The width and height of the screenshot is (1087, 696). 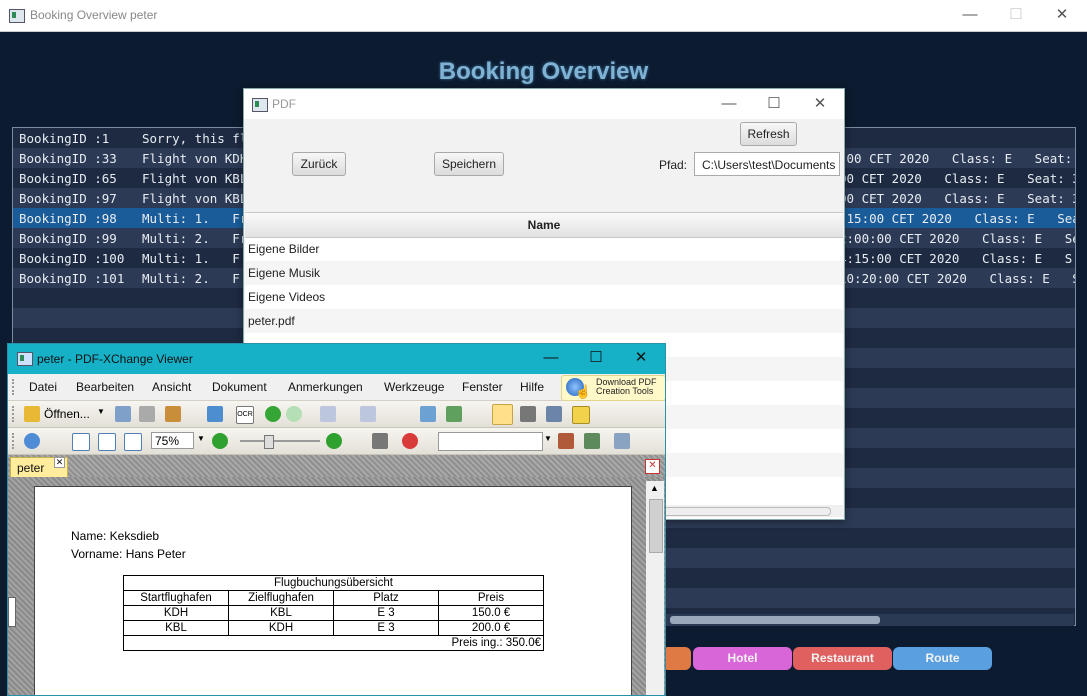 What do you see at coordinates (325, 387) in the screenshot?
I see `menu-anmerkungen: Anmerkungen` at bounding box center [325, 387].